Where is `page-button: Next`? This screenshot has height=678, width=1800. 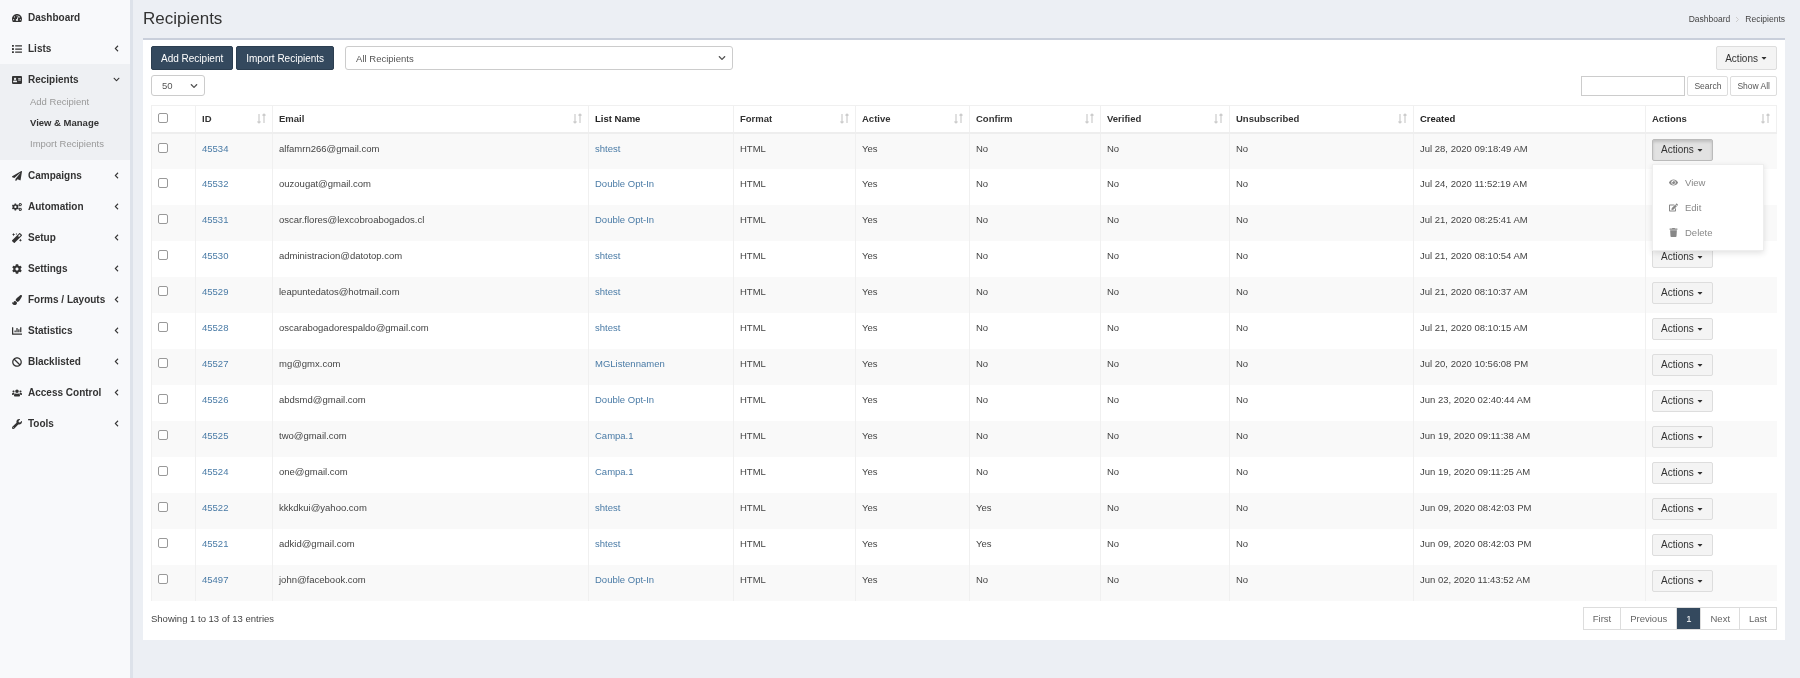 page-button: Next is located at coordinates (1720, 618).